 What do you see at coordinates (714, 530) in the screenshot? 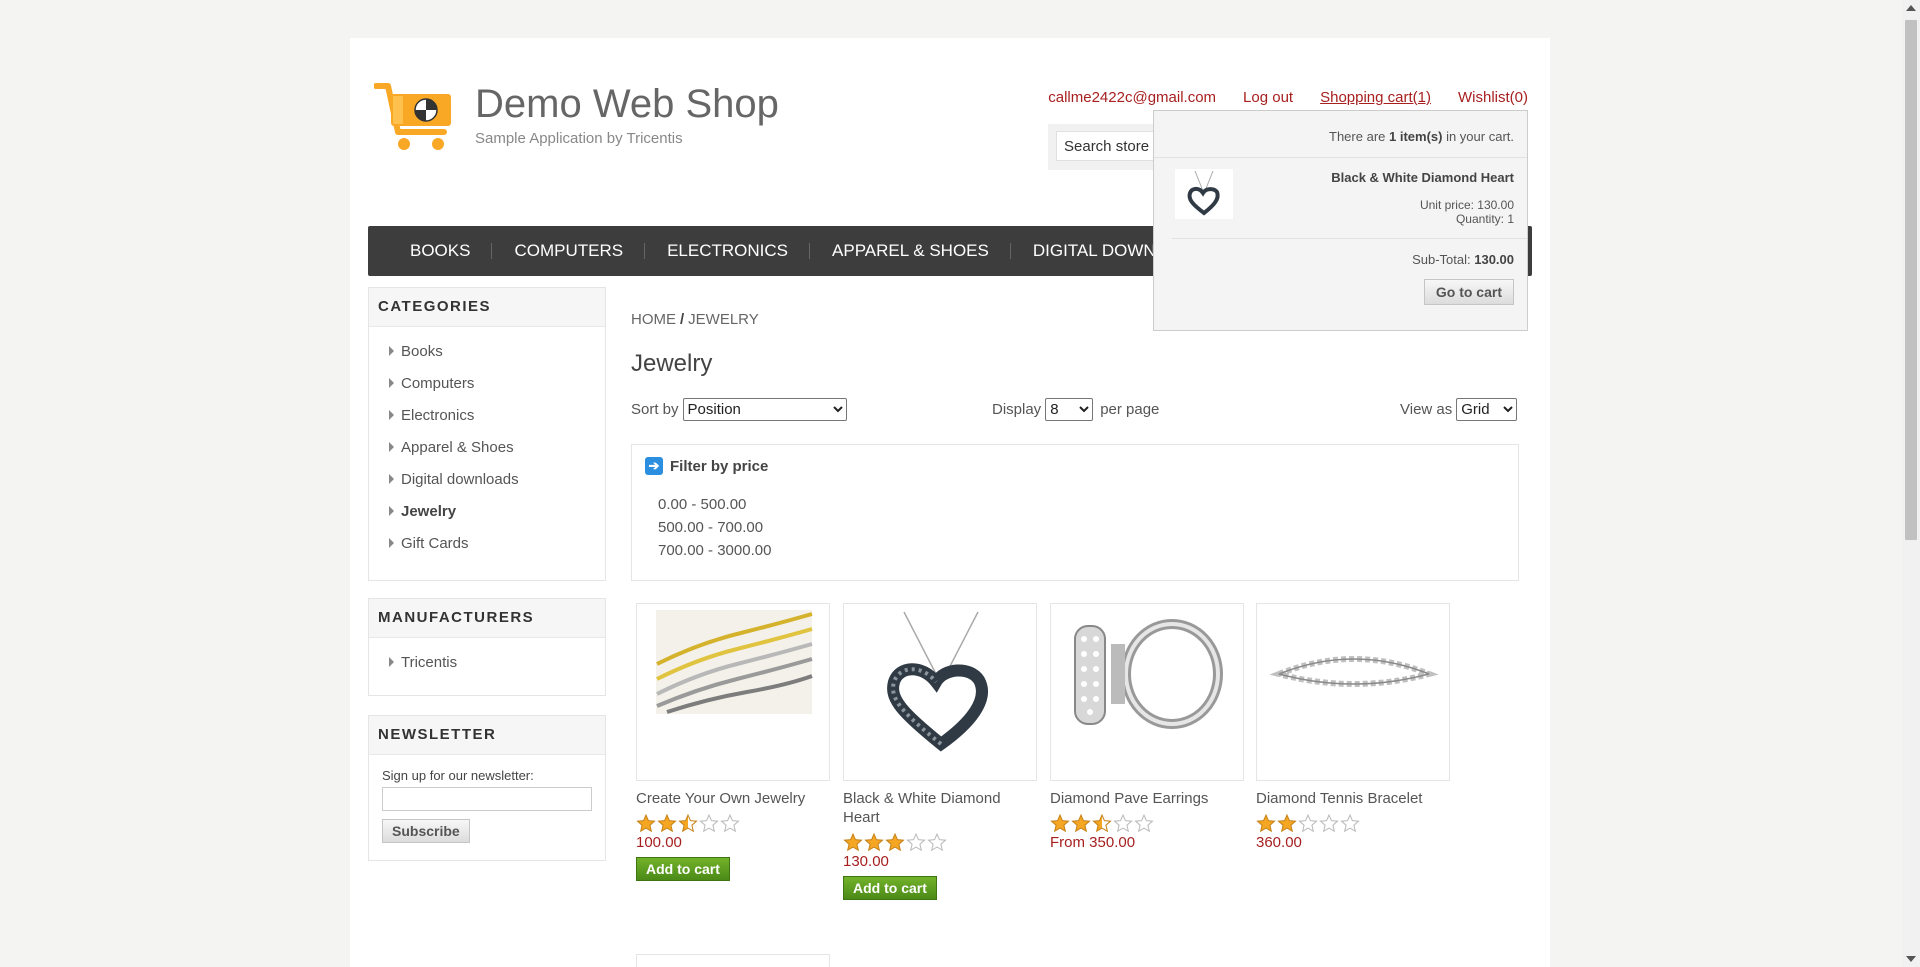
I see `price-range-link: 500.00 - 700.00` at bounding box center [714, 530].